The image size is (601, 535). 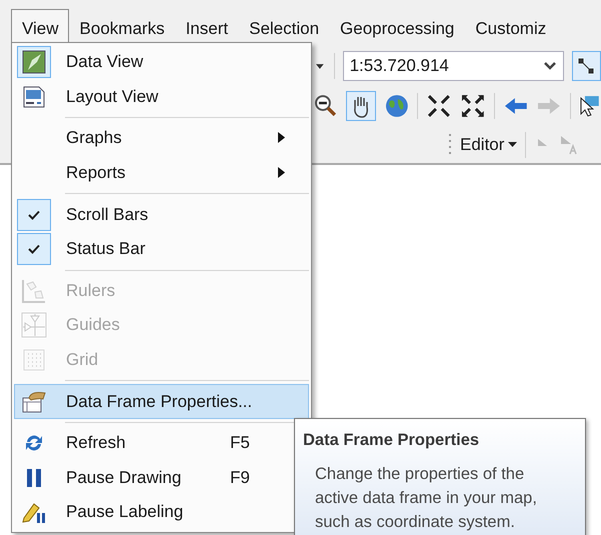 I want to click on shortcut-text: F5, so click(x=240, y=443).